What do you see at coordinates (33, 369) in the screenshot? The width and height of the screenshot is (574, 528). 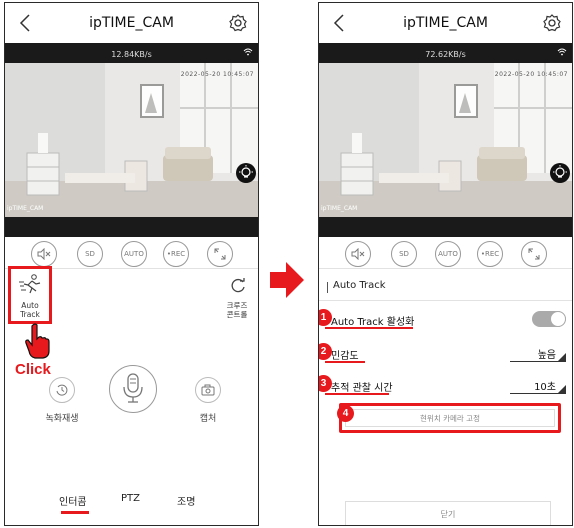 I see `click-annotation: Click` at bounding box center [33, 369].